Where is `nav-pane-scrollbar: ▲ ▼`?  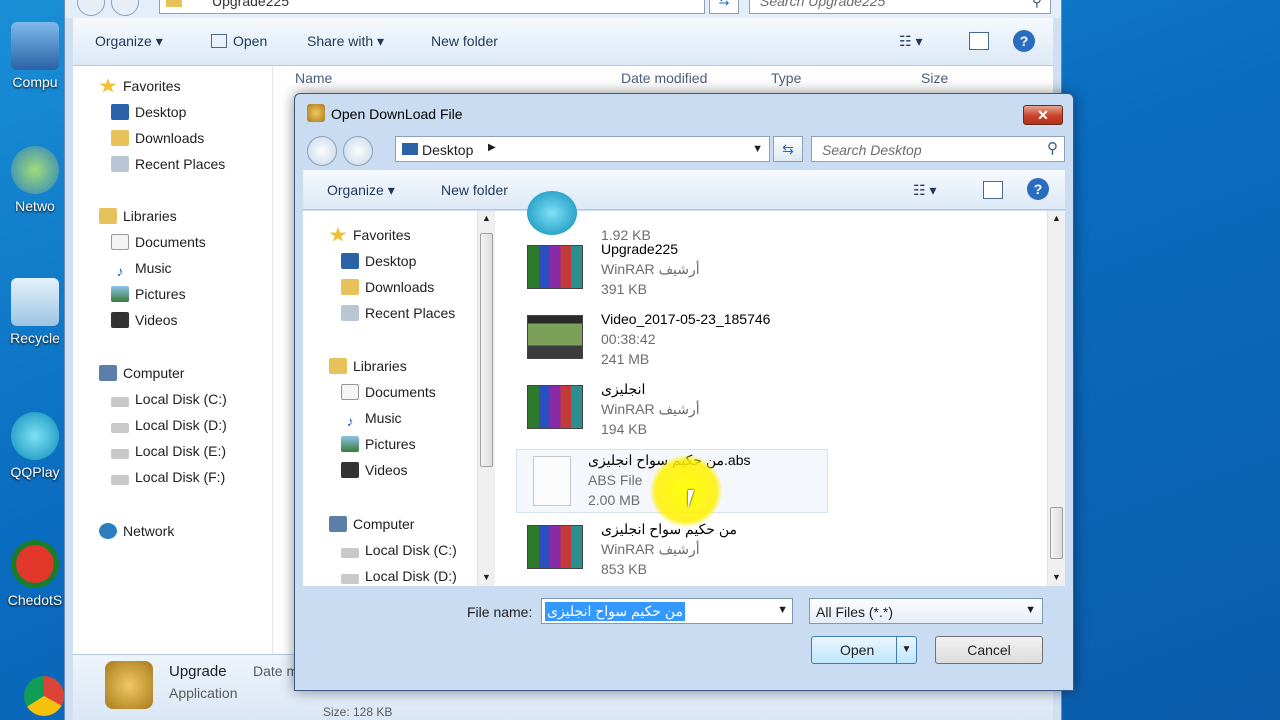
nav-pane-scrollbar: ▲ ▼ is located at coordinates (486, 398).